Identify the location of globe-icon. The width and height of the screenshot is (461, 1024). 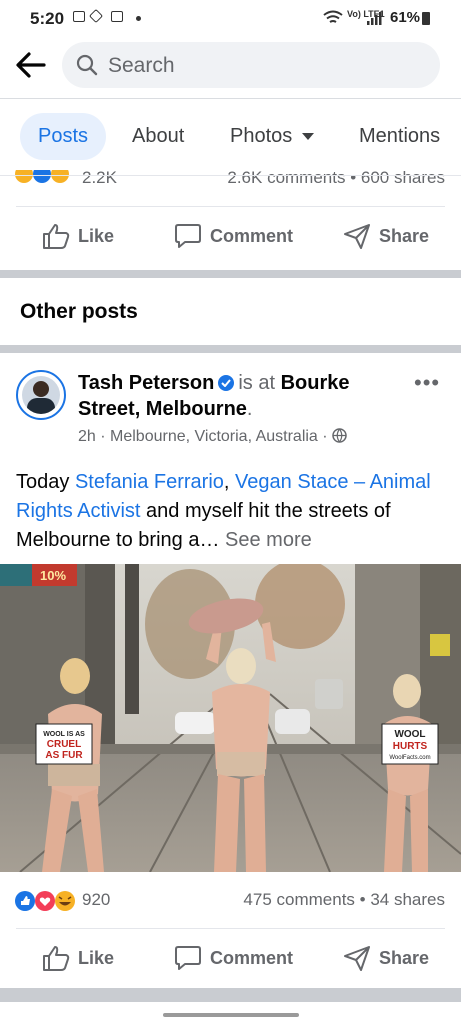
(339, 435).